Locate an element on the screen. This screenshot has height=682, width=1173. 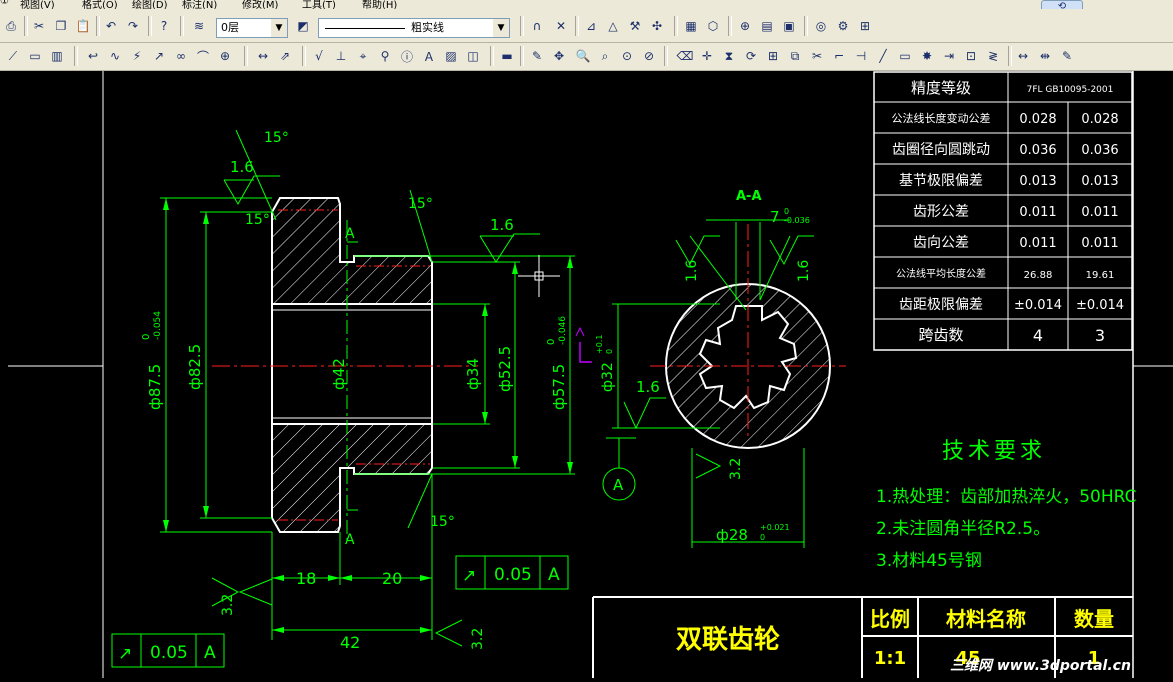
menu-item-tools: 工具(T) is located at coordinates (319, 4).